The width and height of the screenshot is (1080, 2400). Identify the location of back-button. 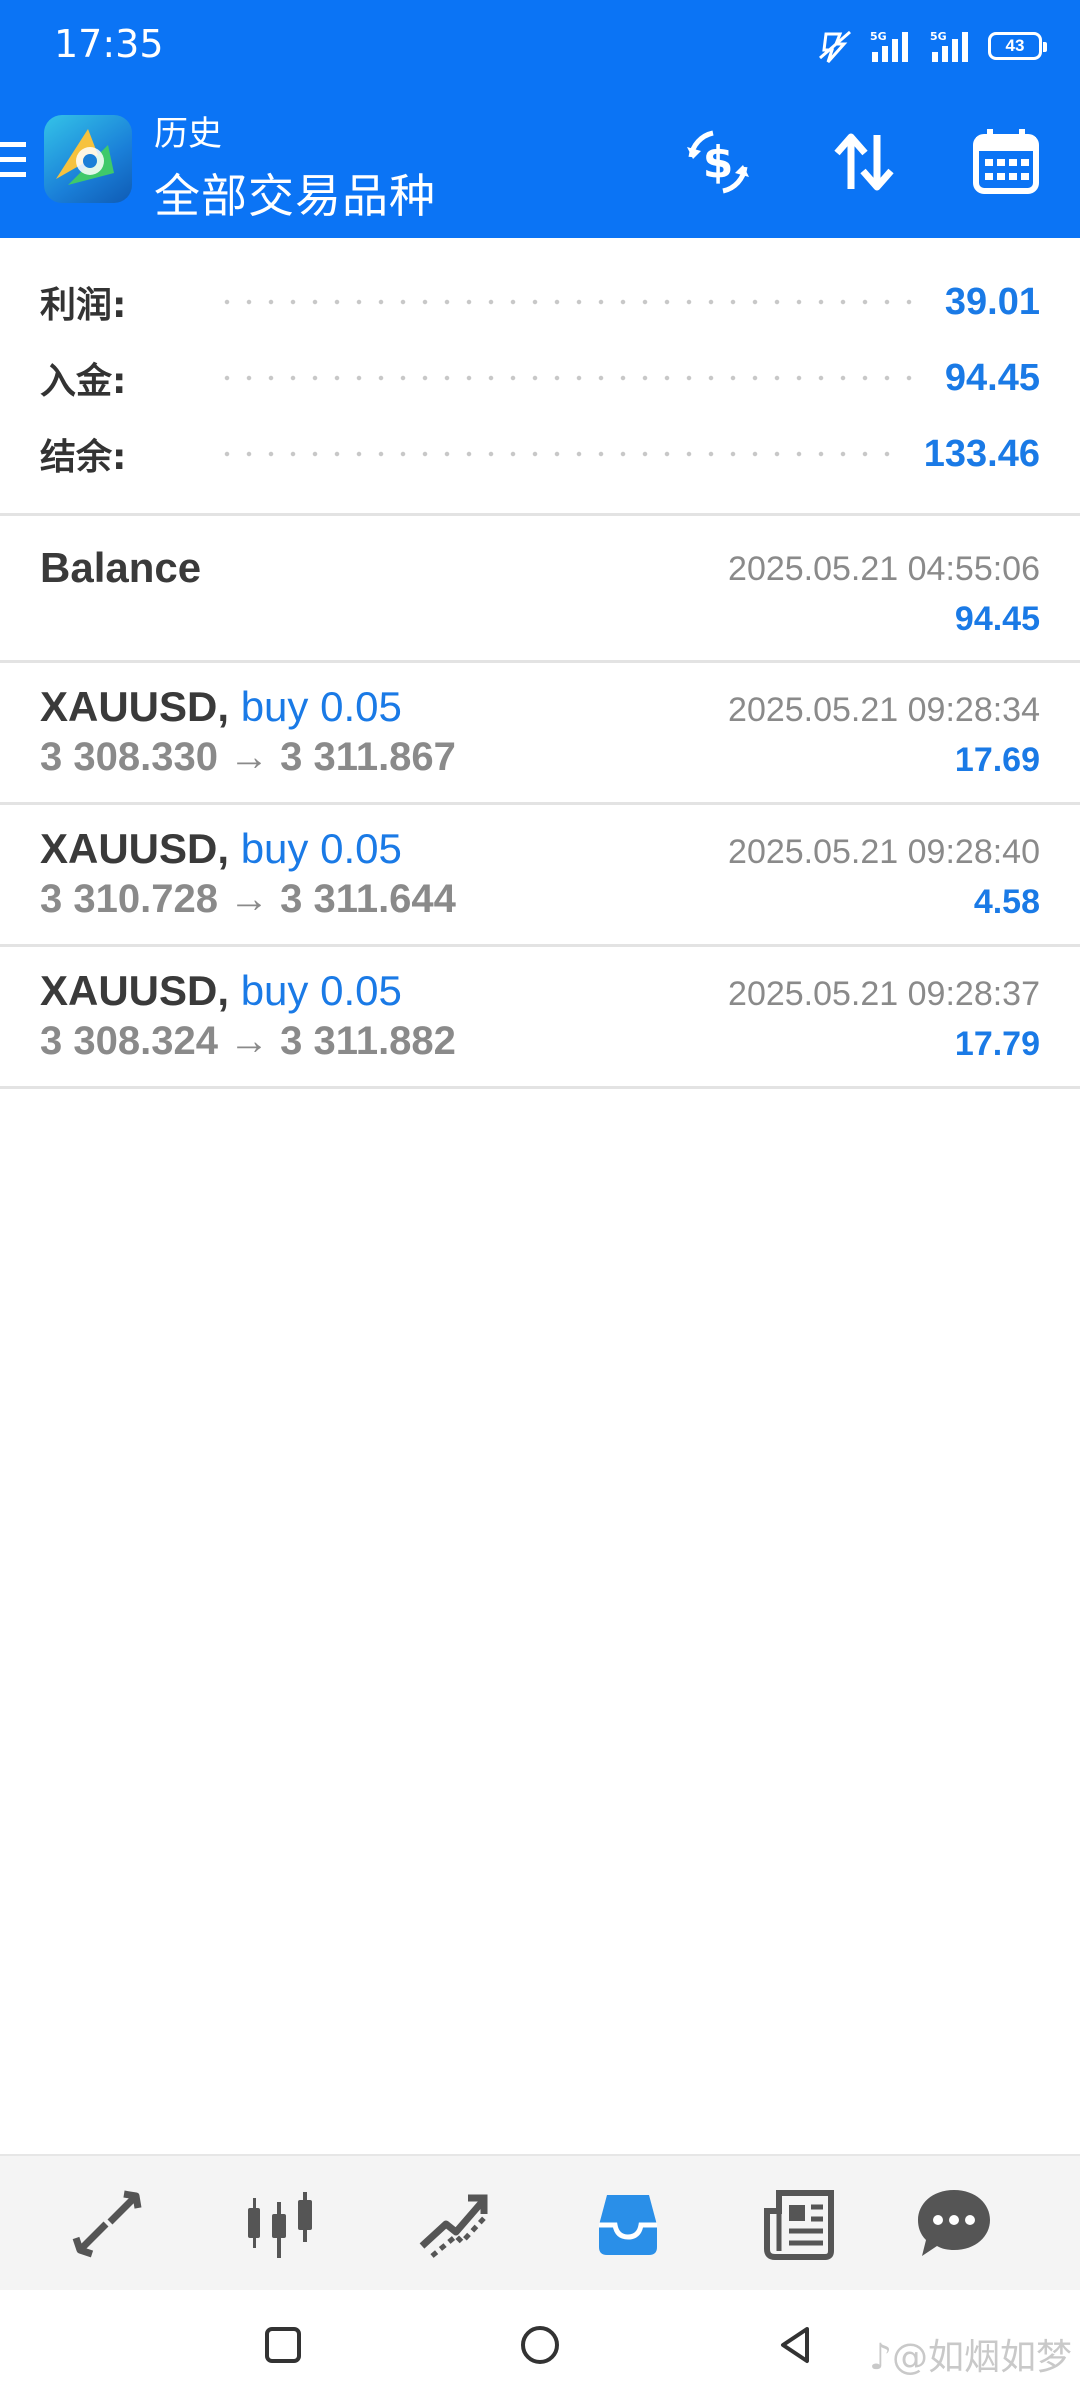
(795, 2345).